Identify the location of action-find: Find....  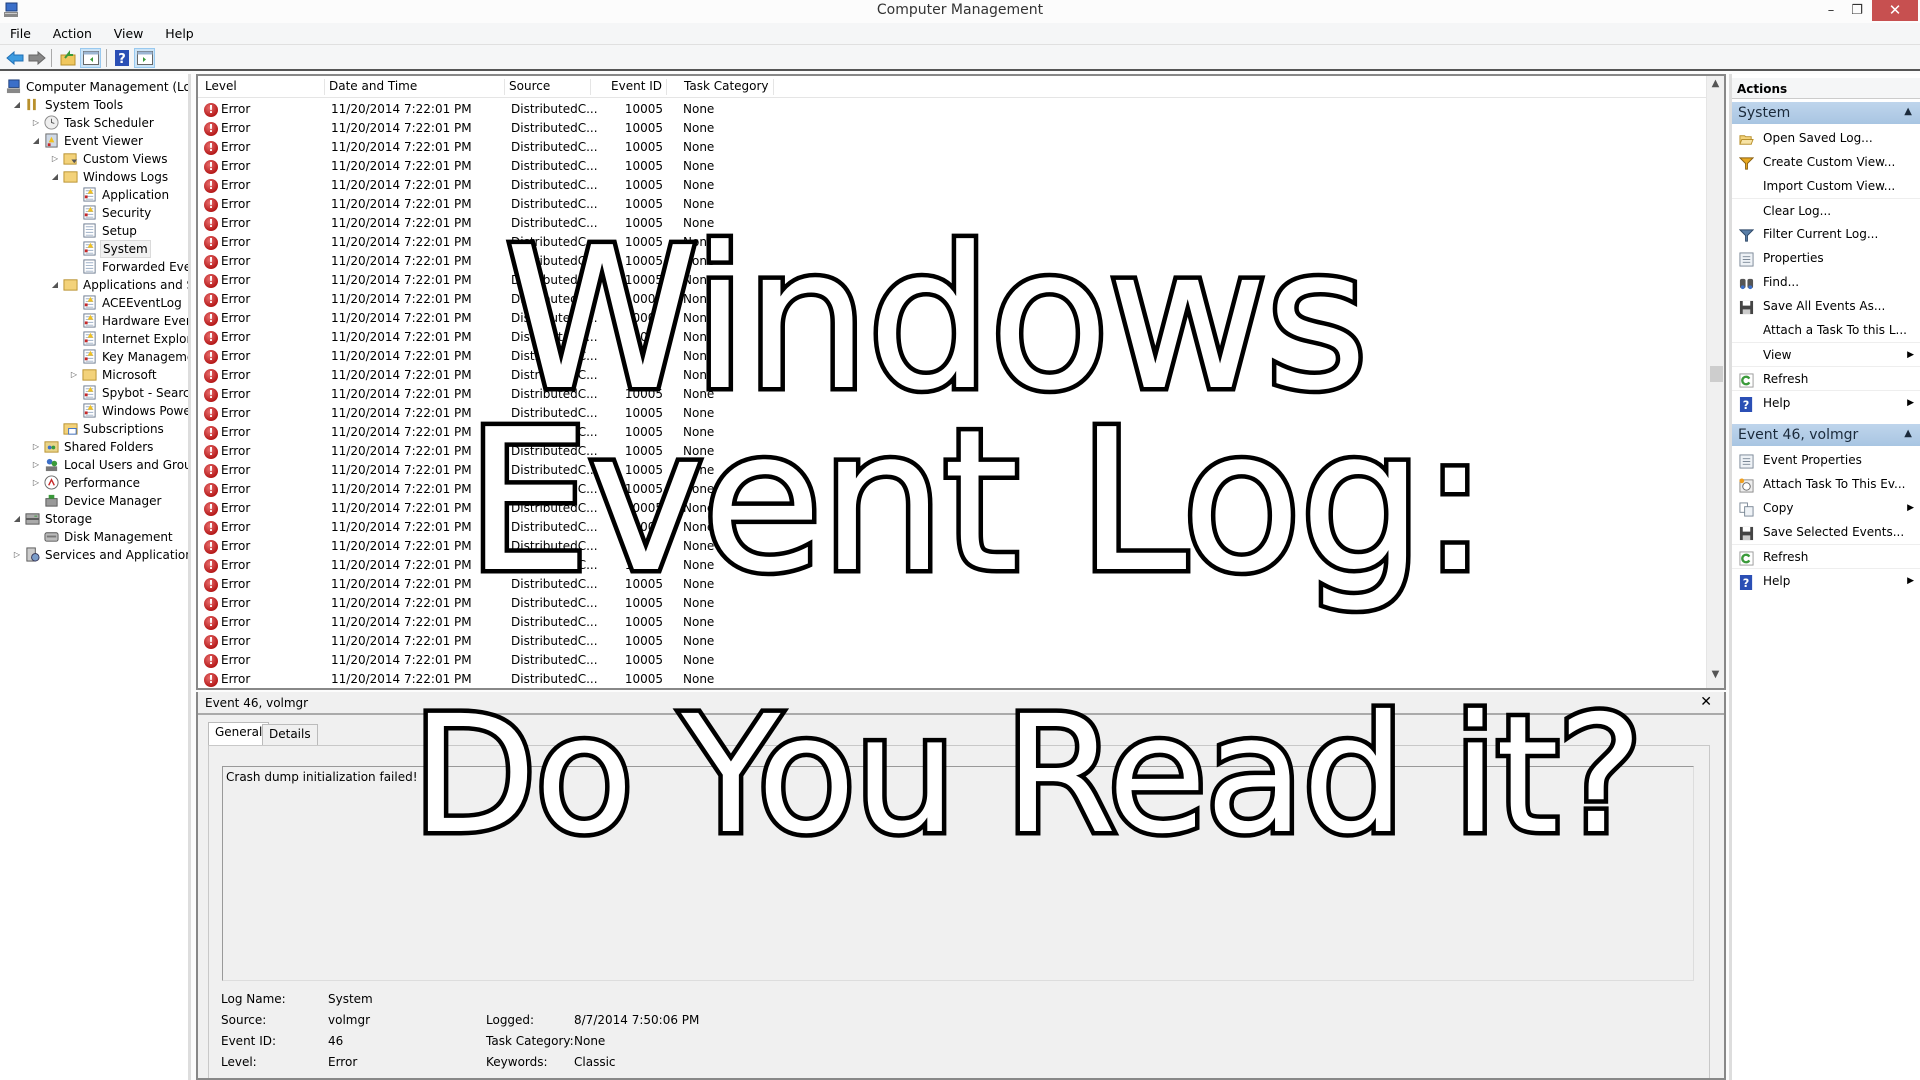
(1826, 282).